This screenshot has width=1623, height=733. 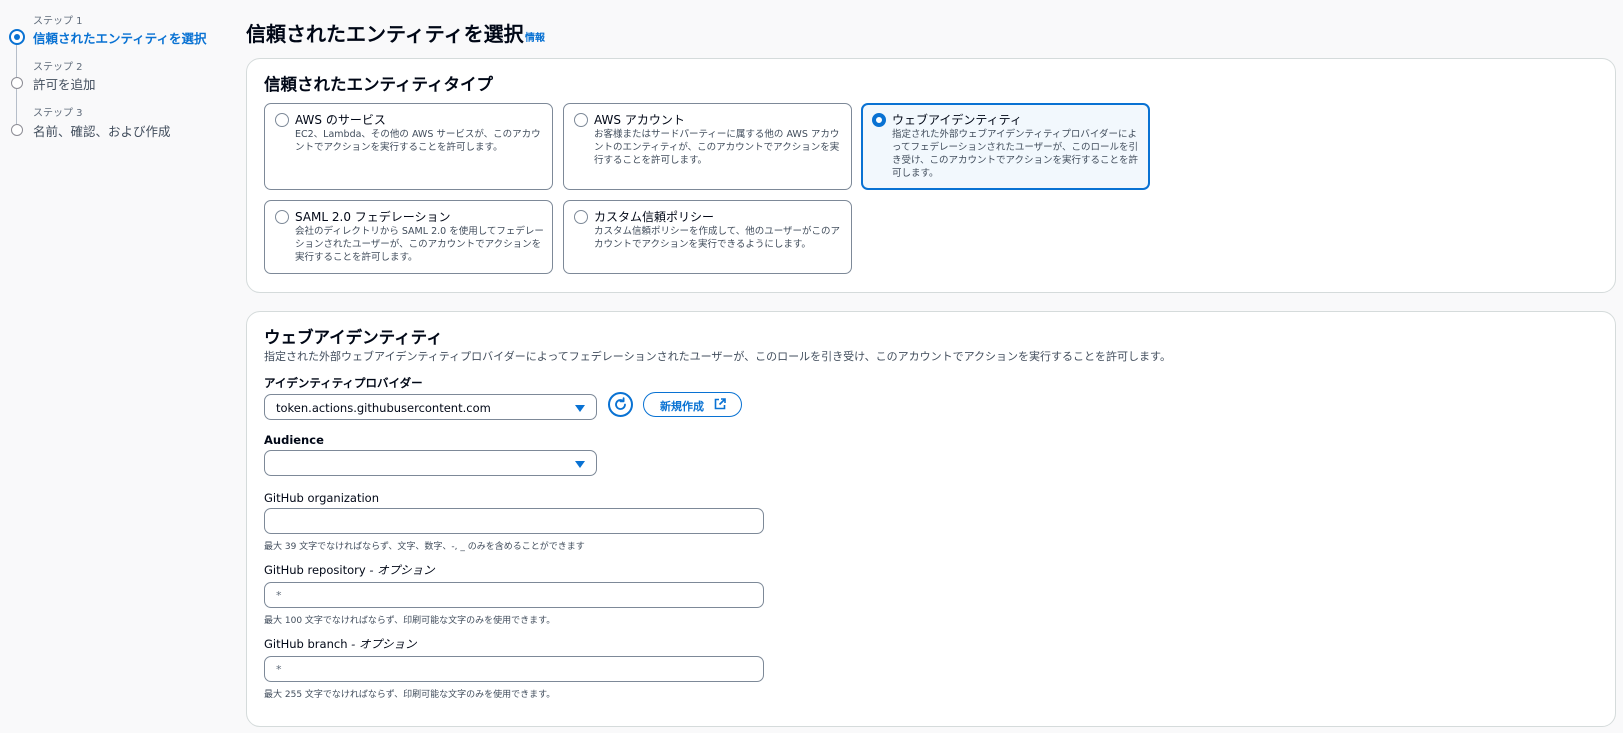 I want to click on github-branch-input, so click(x=514, y=669).